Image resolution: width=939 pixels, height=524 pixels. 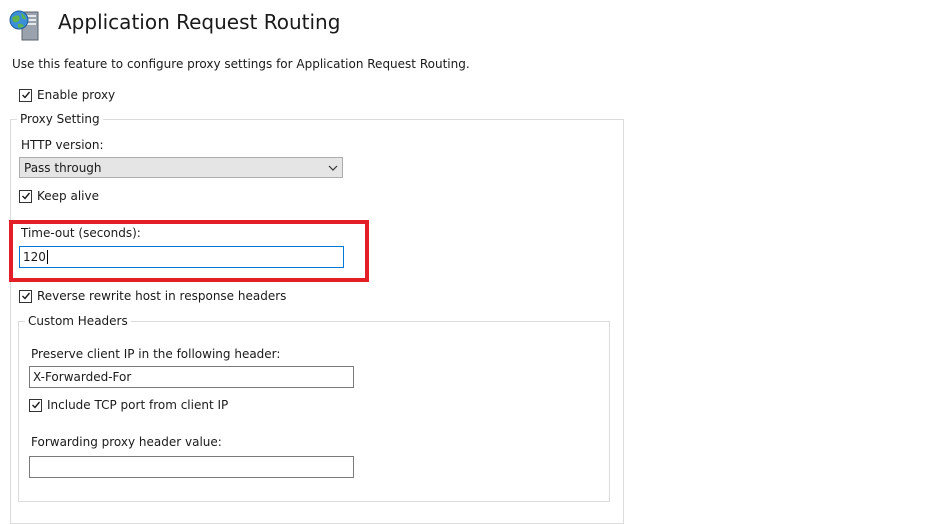 I want to click on enable-proxy-label: Enable proxy, so click(x=76, y=95).